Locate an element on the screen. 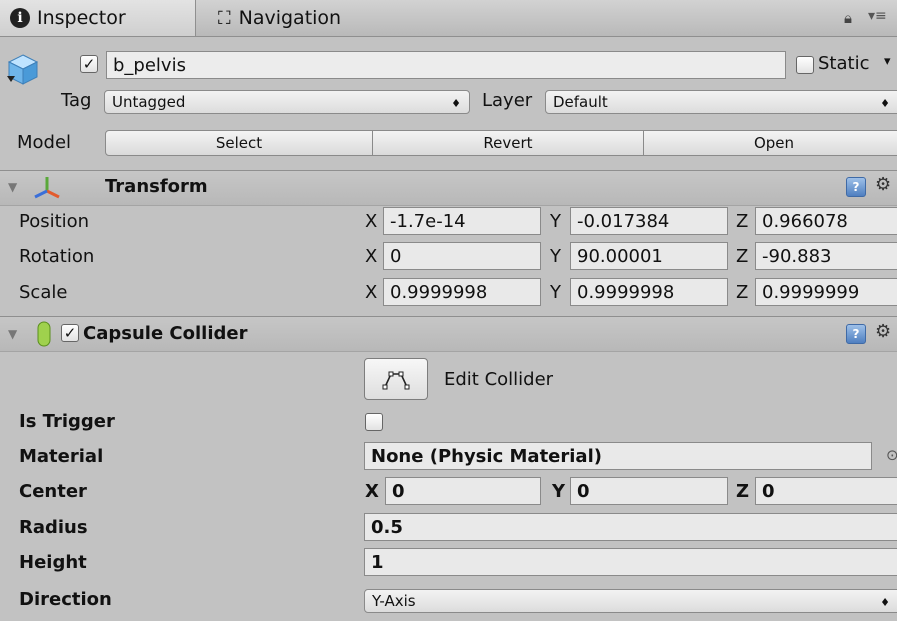 The height and width of the screenshot is (621, 897). gameobject-cube-icon is located at coordinates (23, 69).